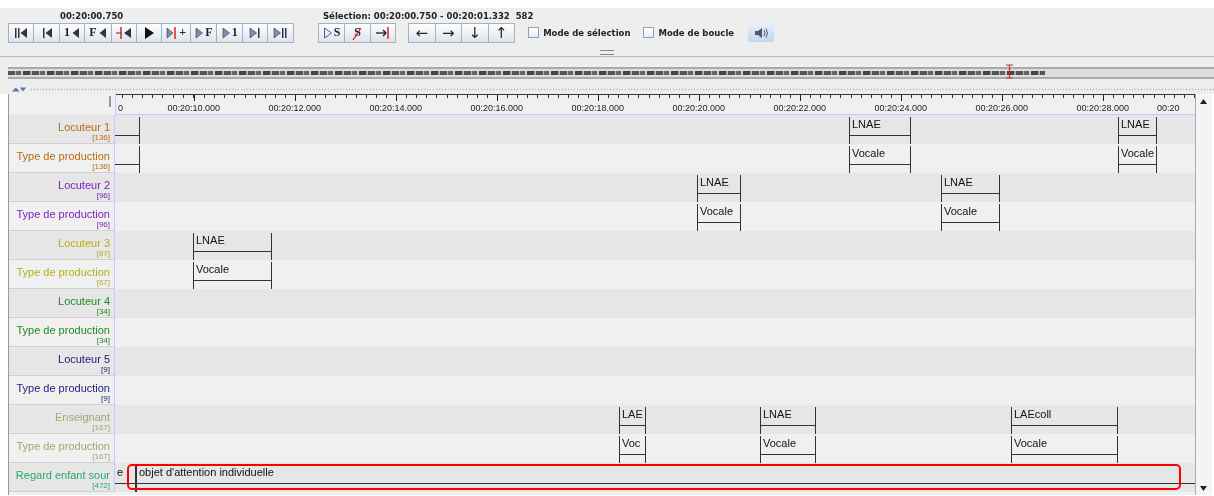  I want to click on time-label: 00:20:16.000, so click(497, 108).